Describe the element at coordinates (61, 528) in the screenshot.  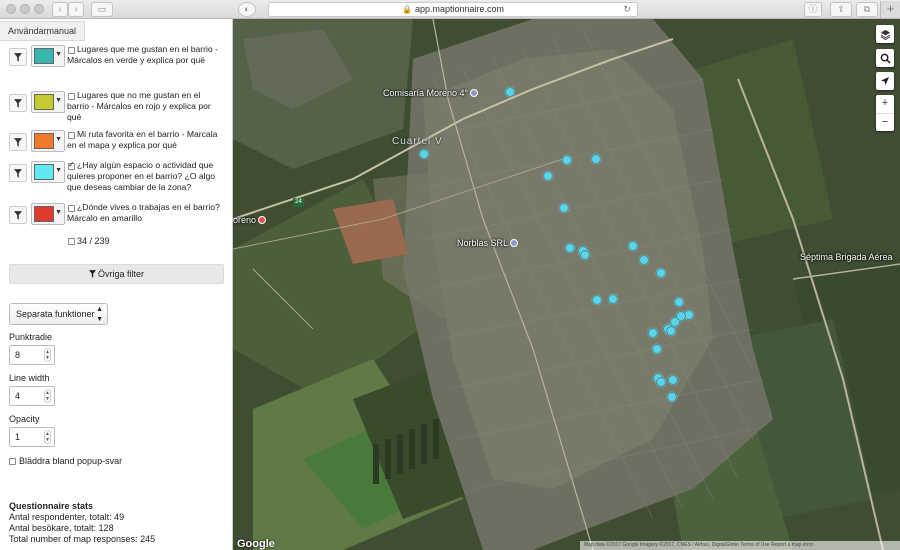
I see `stats-visitors: Antal besökare, totalt: 128` at that location.